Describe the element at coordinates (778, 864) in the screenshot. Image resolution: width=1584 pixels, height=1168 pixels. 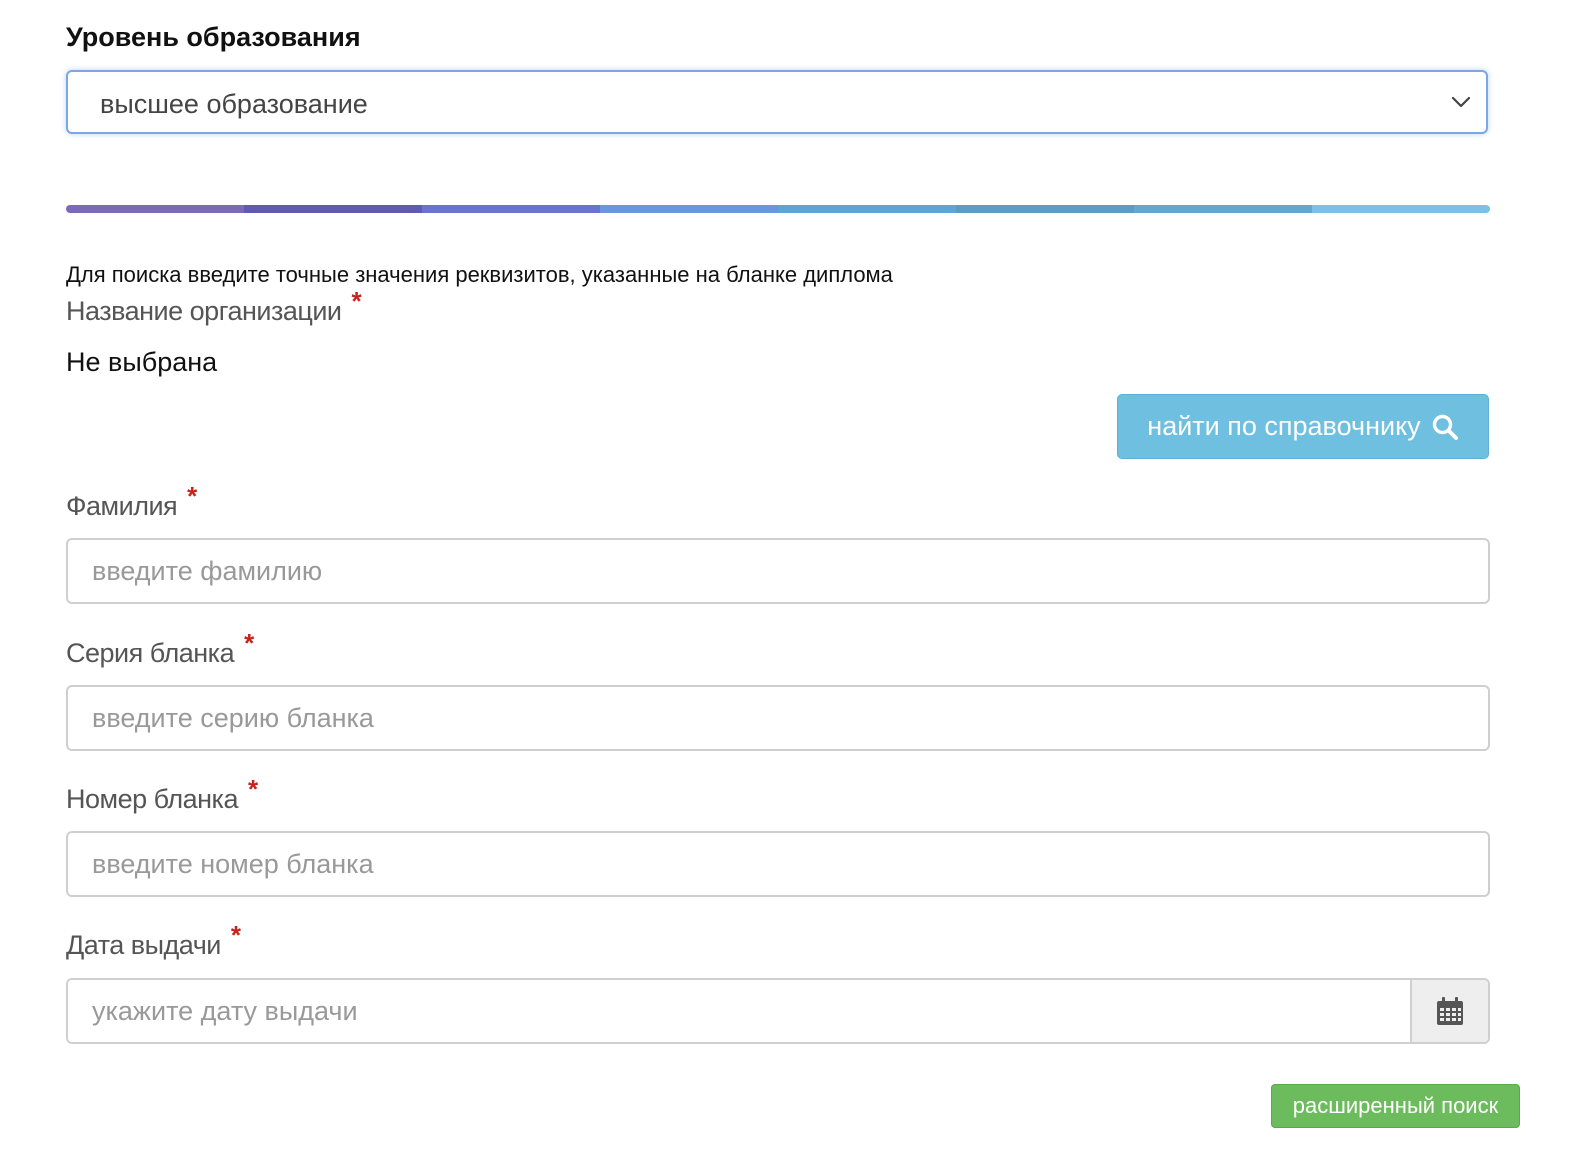
I see `number-input` at that location.